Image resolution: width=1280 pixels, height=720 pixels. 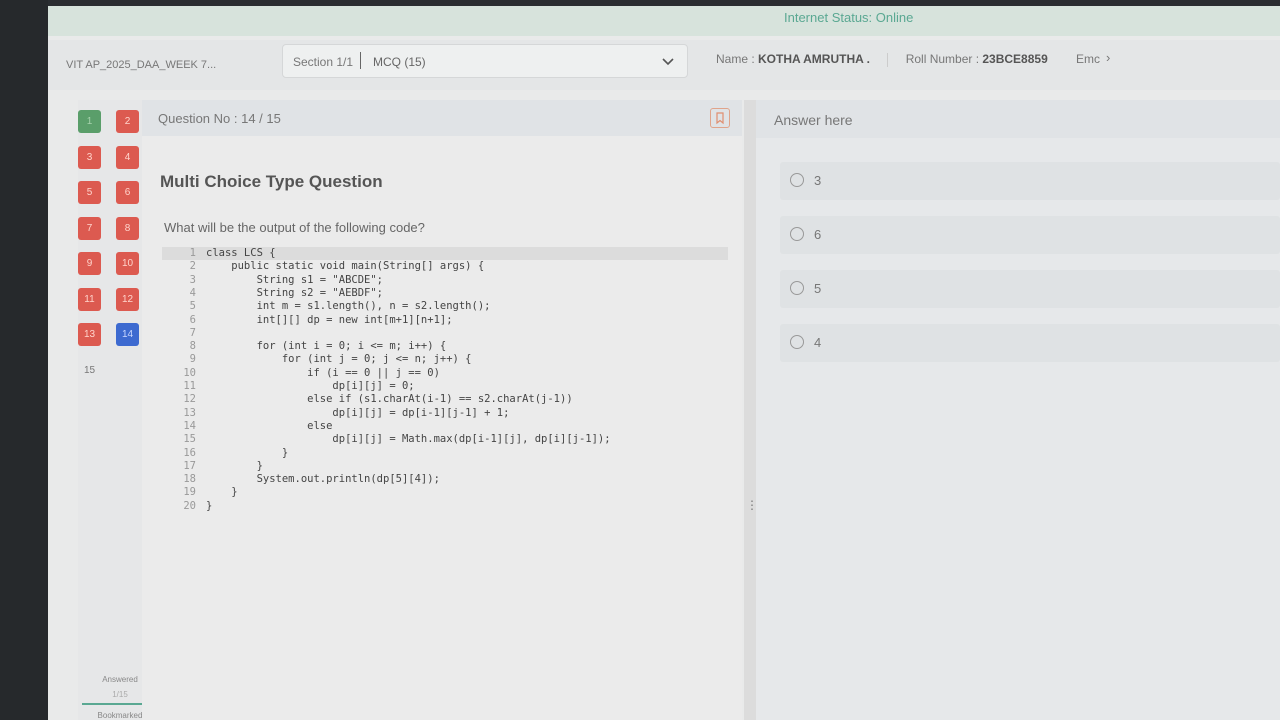 I want to click on section-dropdown: Section 1/1 MCQ (15), so click(x=485, y=61).